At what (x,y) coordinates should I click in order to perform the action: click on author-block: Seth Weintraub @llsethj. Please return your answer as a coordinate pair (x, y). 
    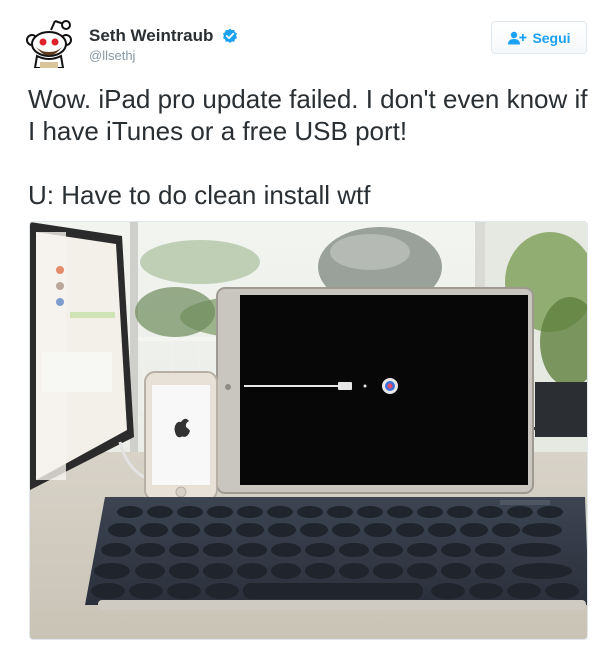
    Looking at the image, I should click on (163, 45).